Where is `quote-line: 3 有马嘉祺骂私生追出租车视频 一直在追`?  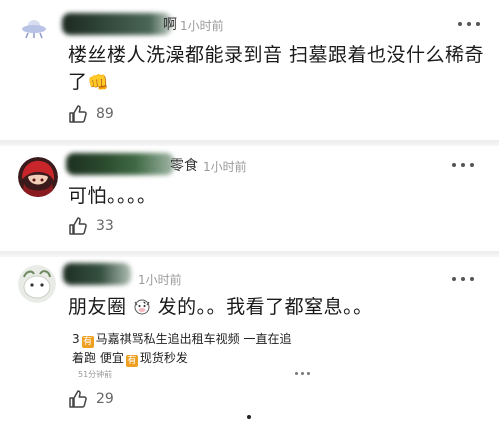
quote-line: 3 有马嘉祺骂私生追出租车视频 一直在追 is located at coordinates (217, 339).